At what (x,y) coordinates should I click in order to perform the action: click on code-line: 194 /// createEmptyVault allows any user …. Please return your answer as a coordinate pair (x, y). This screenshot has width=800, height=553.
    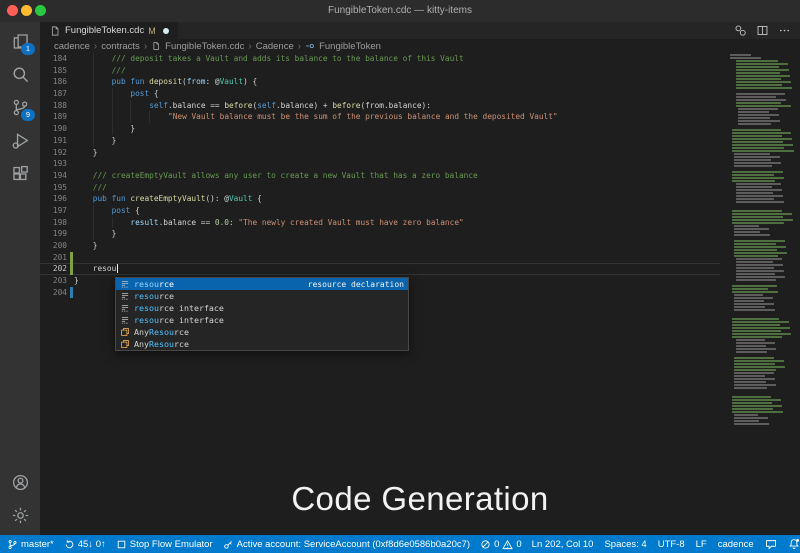
    Looking at the image, I should click on (380, 176).